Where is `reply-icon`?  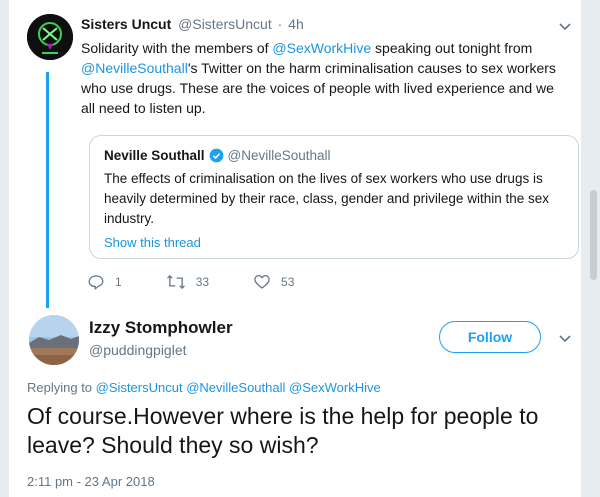 reply-icon is located at coordinates (96, 283).